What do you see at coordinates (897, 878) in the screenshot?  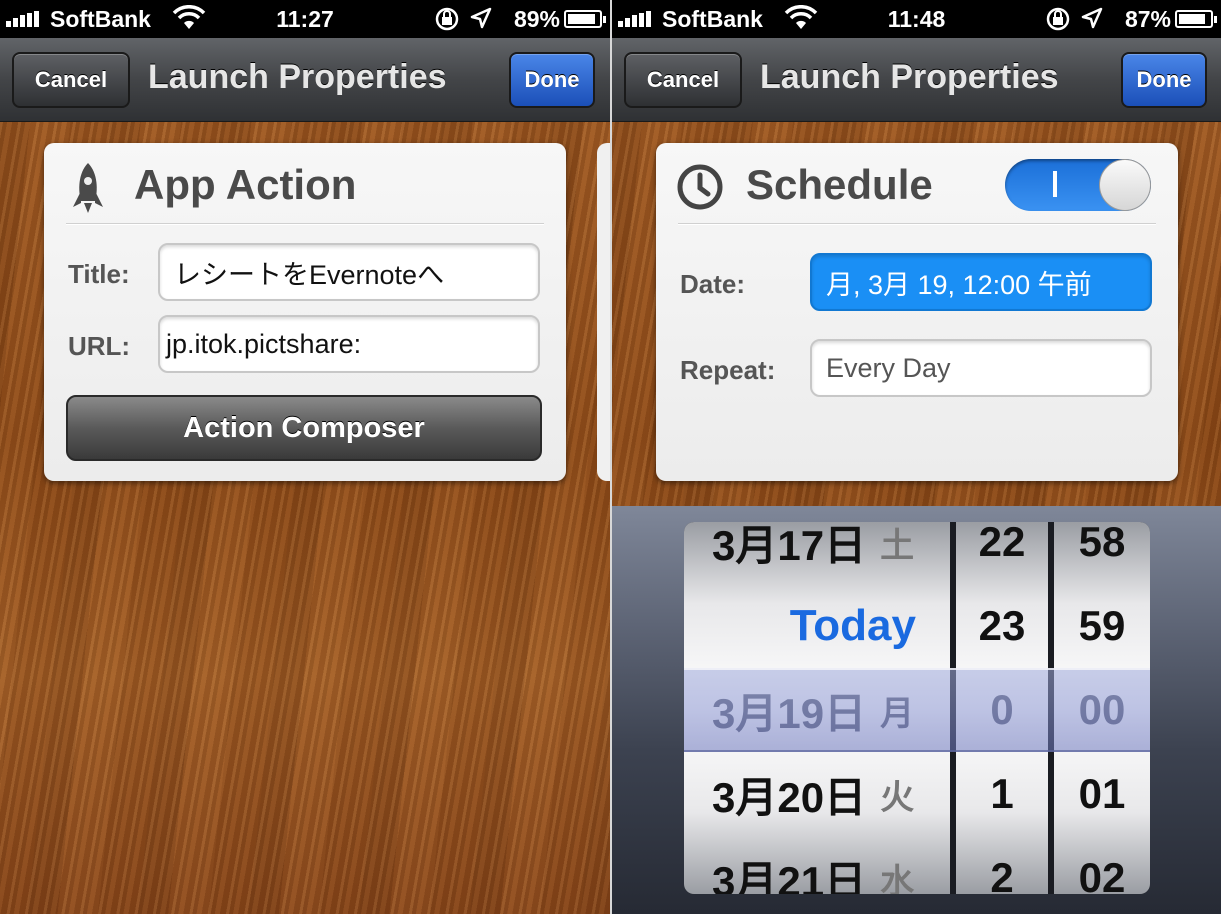 I see `date-wheel-weekday: 水` at bounding box center [897, 878].